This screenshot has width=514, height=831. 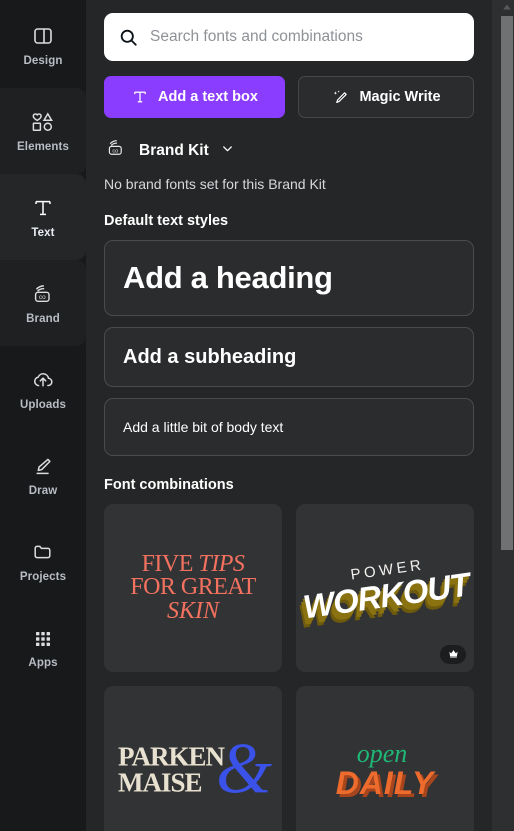 What do you see at coordinates (400, 97) in the screenshot?
I see `magic-write-label: Magic Write` at bounding box center [400, 97].